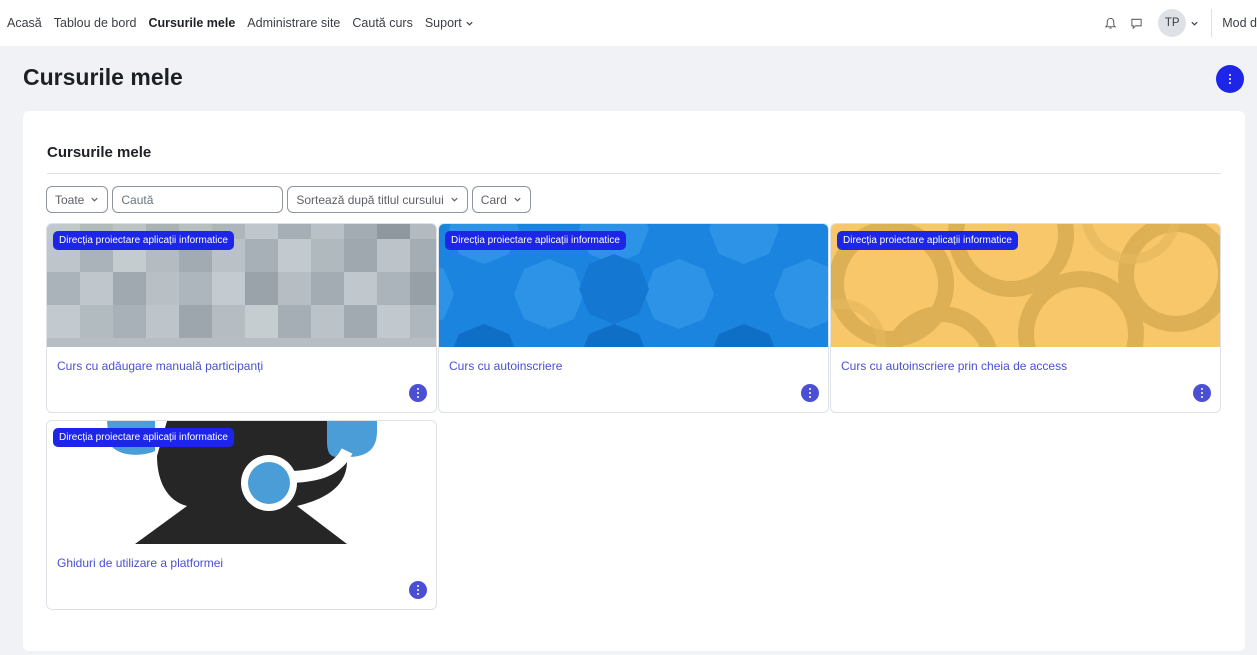 Image resolution: width=1257 pixels, height=655 pixels. What do you see at coordinates (293, 23) in the screenshot?
I see `nav-item-site-admin: Administrare site` at bounding box center [293, 23].